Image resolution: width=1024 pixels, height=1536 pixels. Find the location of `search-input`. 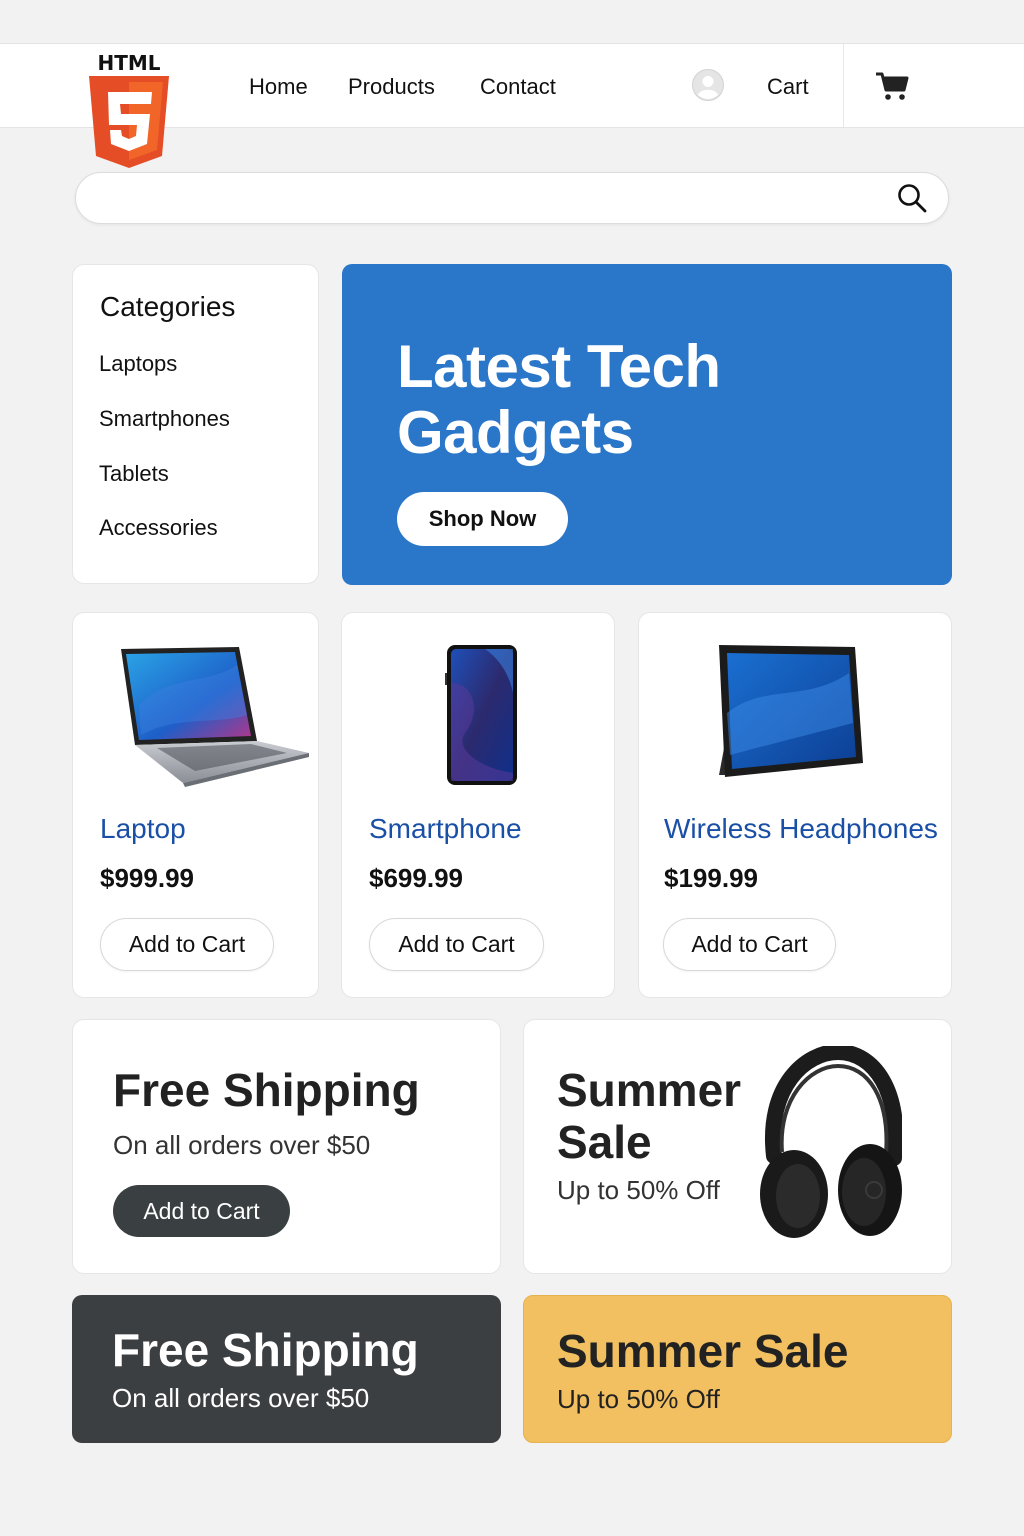

search-input is located at coordinates (490, 199).